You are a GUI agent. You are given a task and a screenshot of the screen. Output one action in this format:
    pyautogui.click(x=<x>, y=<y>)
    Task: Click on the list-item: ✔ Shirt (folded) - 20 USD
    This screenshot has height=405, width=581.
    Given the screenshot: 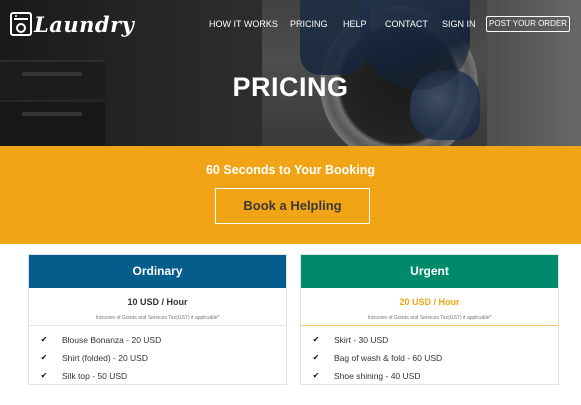 What is the action you would take?
    pyautogui.click(x=157, y=358)
    